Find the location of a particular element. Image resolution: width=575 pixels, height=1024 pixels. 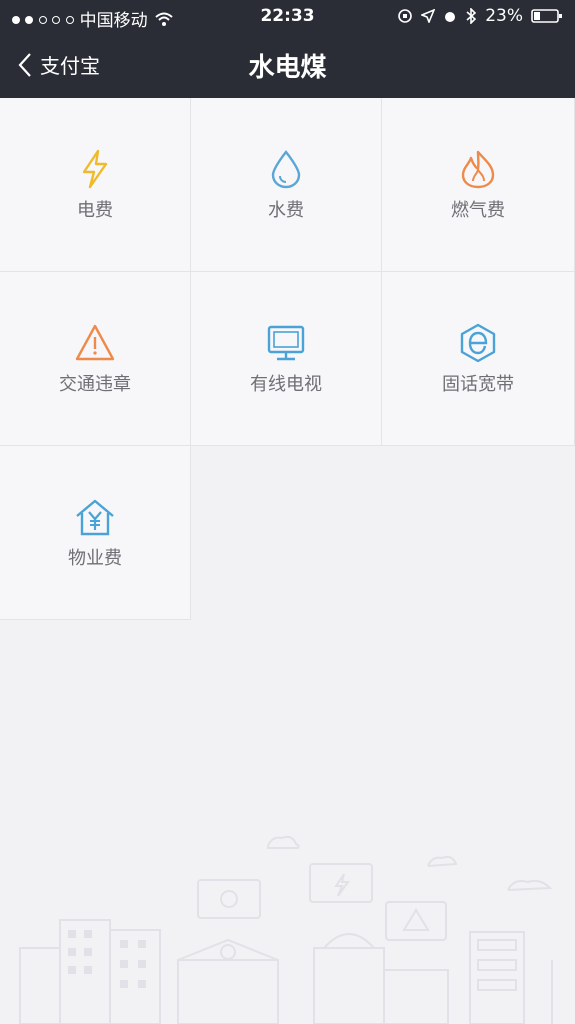

service-label: 燃气费 is located at coordinates (478, 210).